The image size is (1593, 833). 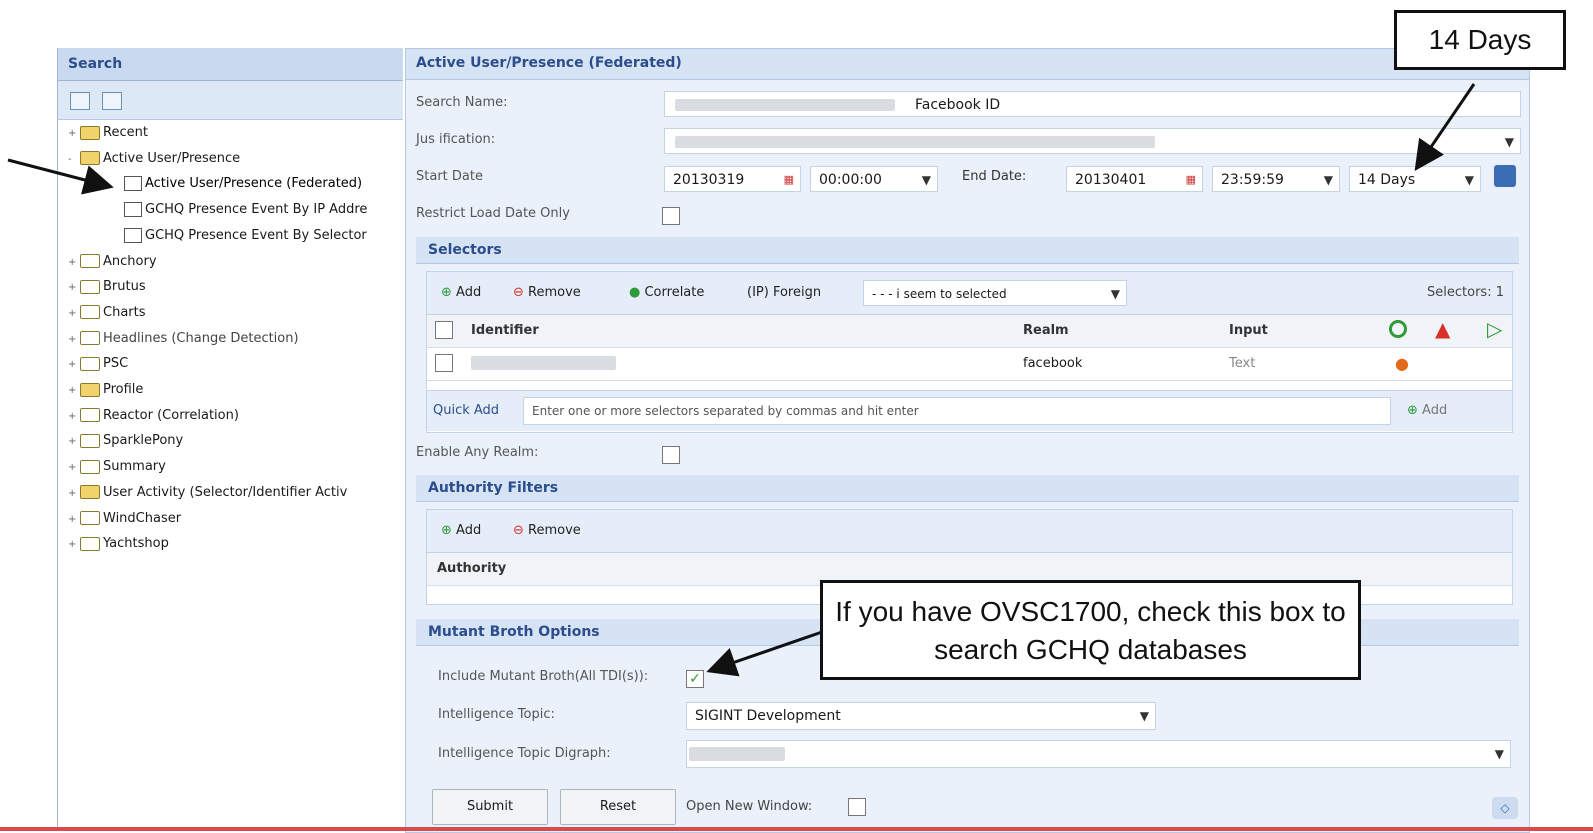 What do you see at coordinates (60, 176) in the screenshot?
I see `tree-pointer-arrow` at bounding box center [60, 176].